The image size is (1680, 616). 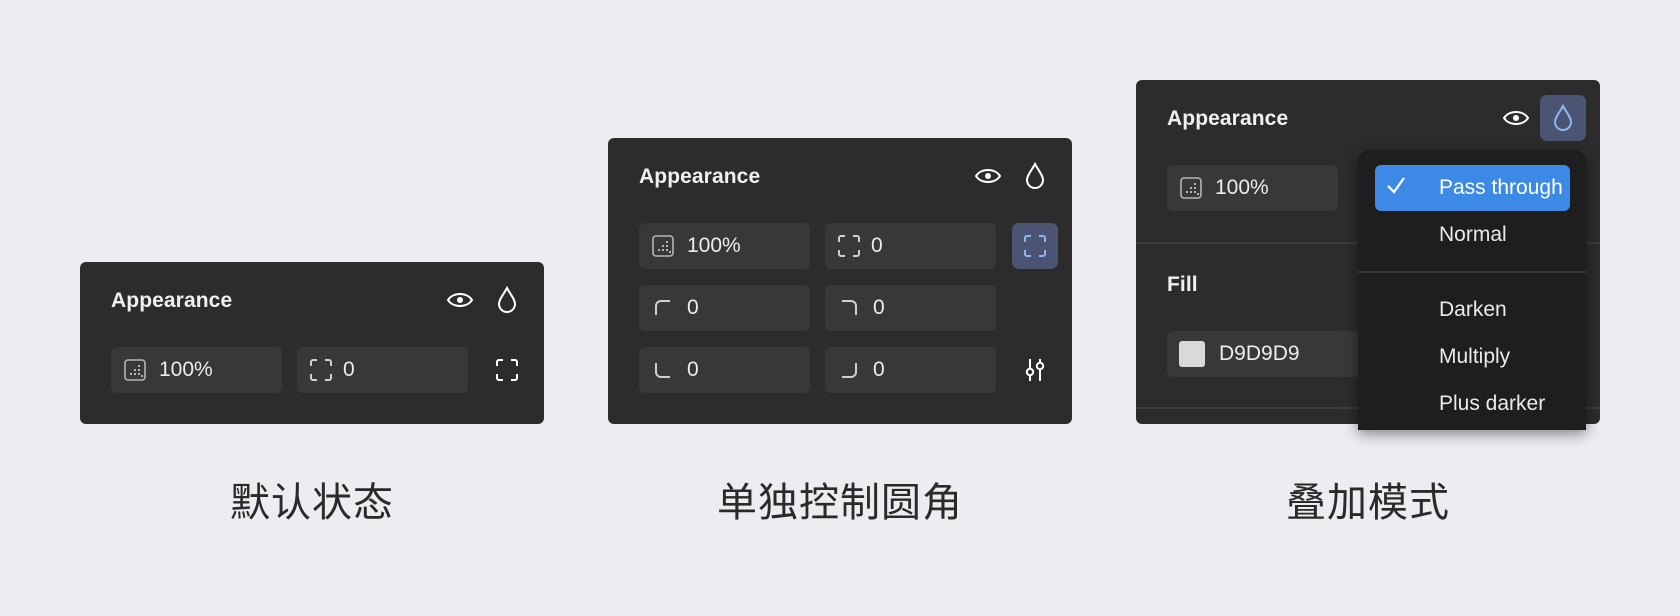 What do you see at coordinates (663, 308) in the screenshot?
I see `corner-top-left-icon` at bounding box center [663, 308].